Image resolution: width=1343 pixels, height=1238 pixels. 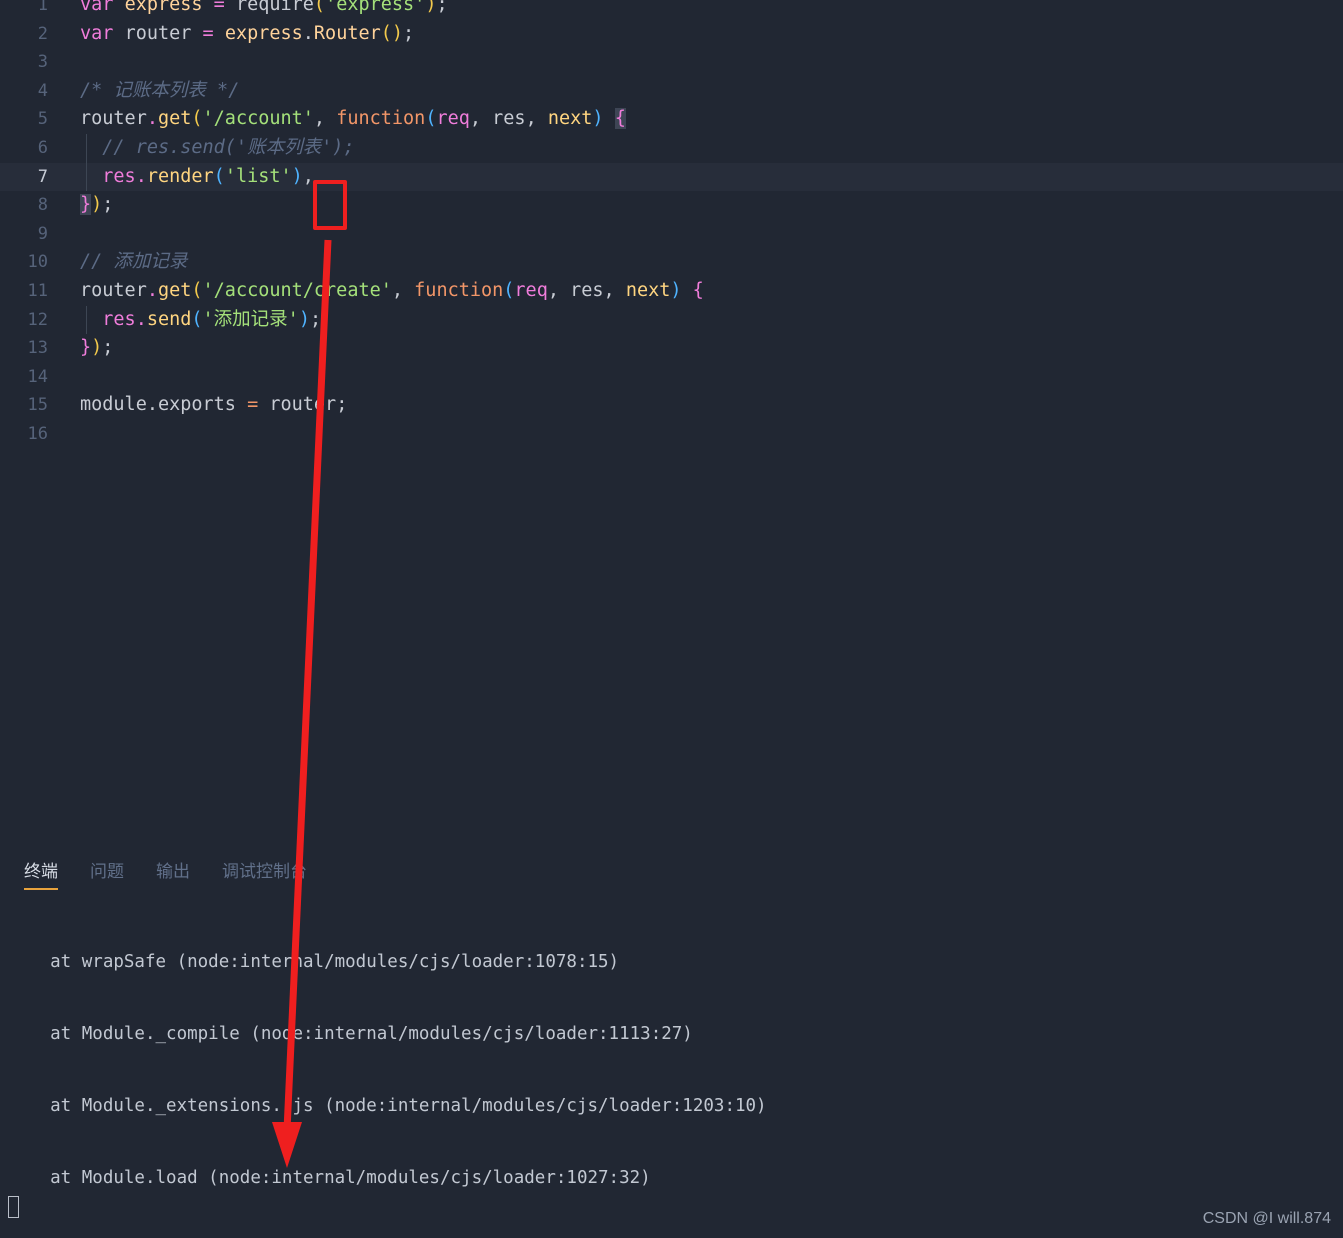 What do you see at coordinates (671, 148) in the screenshot?
I see `code-line: 6 // res.send('账本列表');` at bounding box center [671, 148].